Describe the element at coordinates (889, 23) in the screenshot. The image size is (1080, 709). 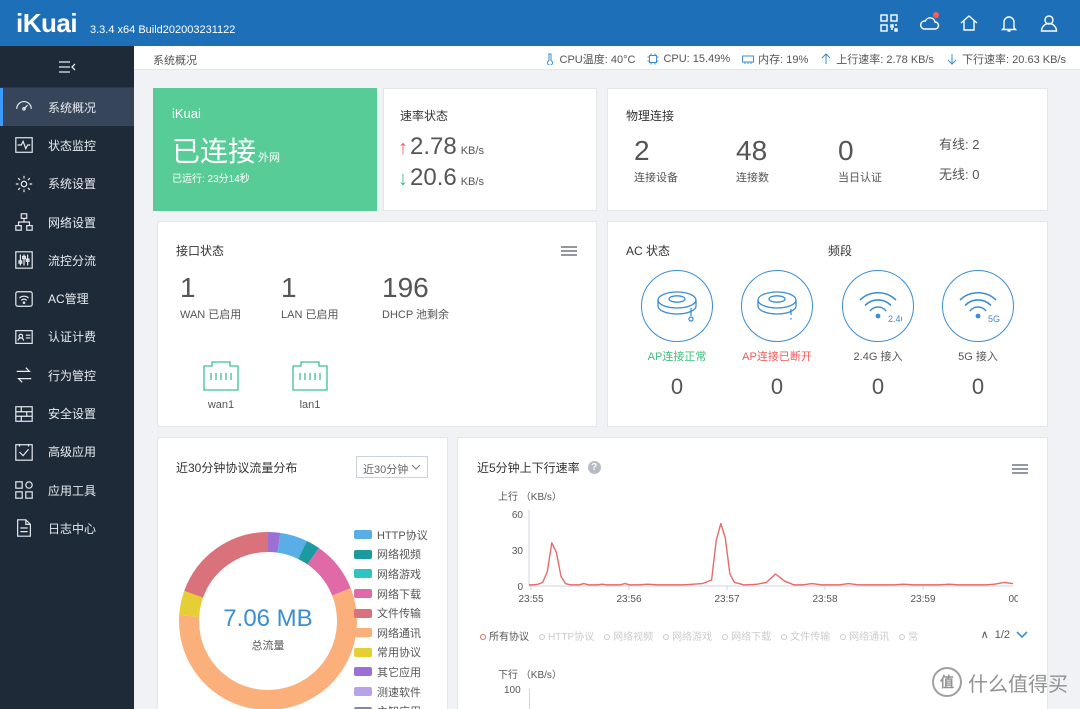
I see `apps-grid-icon` at that location.